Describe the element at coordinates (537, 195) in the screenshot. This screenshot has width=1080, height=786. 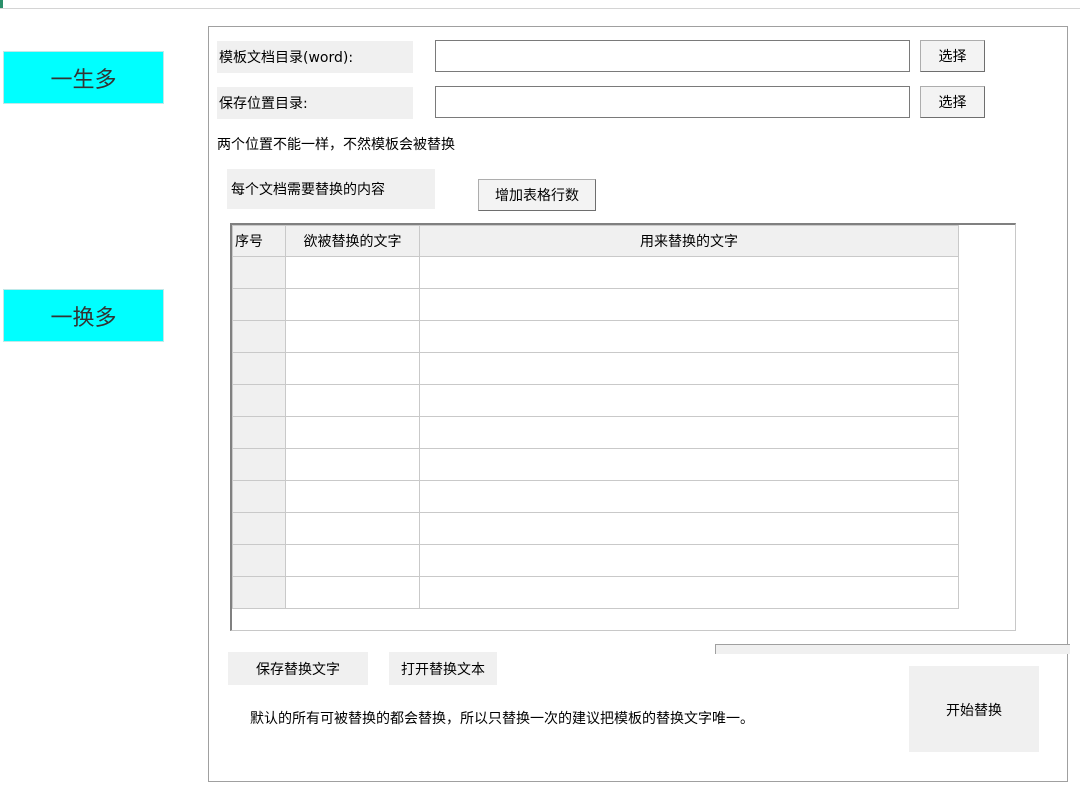
I see `add-rows-button: 增加表格行数` at that location.